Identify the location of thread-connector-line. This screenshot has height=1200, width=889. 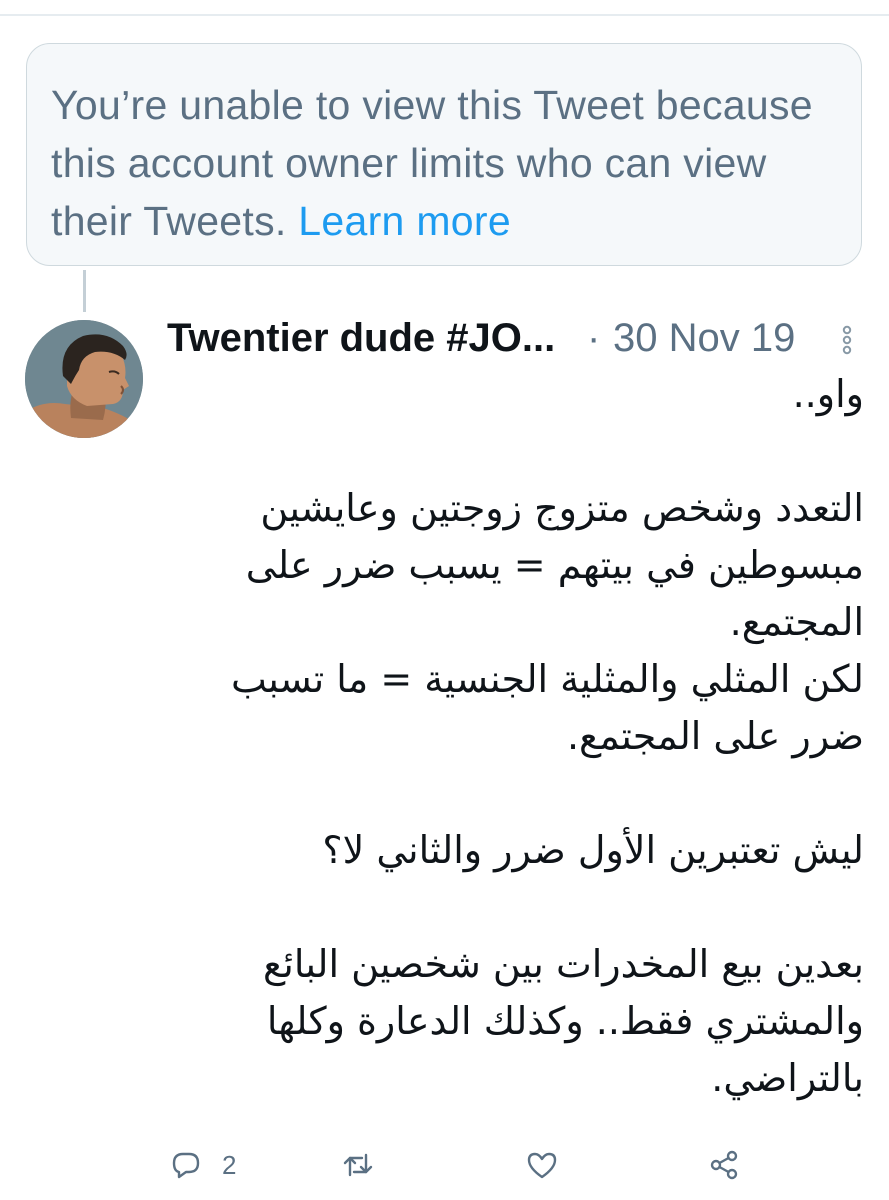
(84, 291).